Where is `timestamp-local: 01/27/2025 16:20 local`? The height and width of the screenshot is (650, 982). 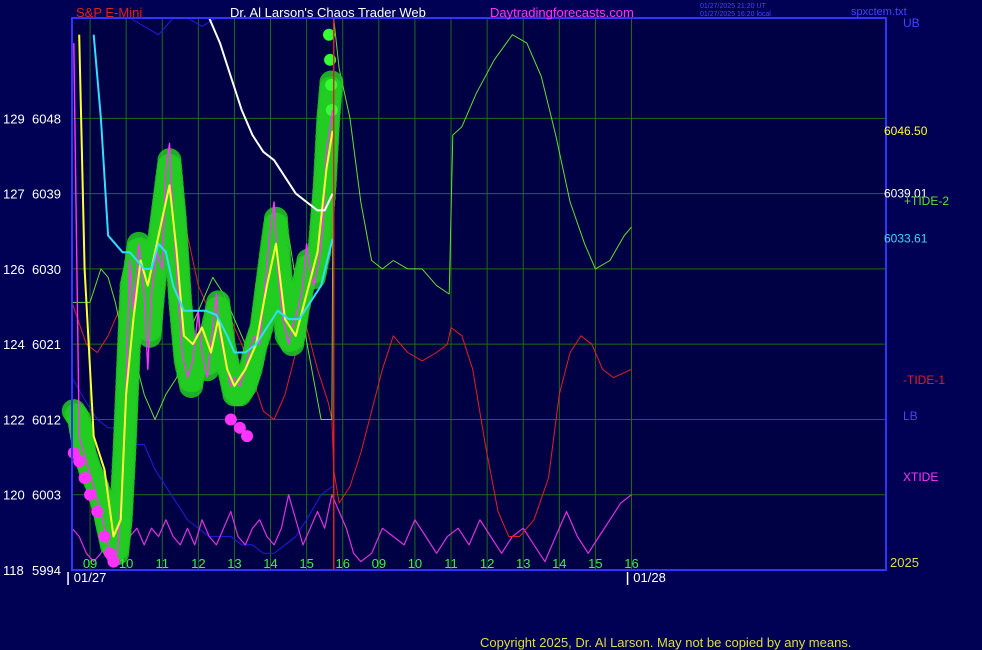
timestamp-local: 01/27/2025 16:20 local is located at coordinates (735, 14).